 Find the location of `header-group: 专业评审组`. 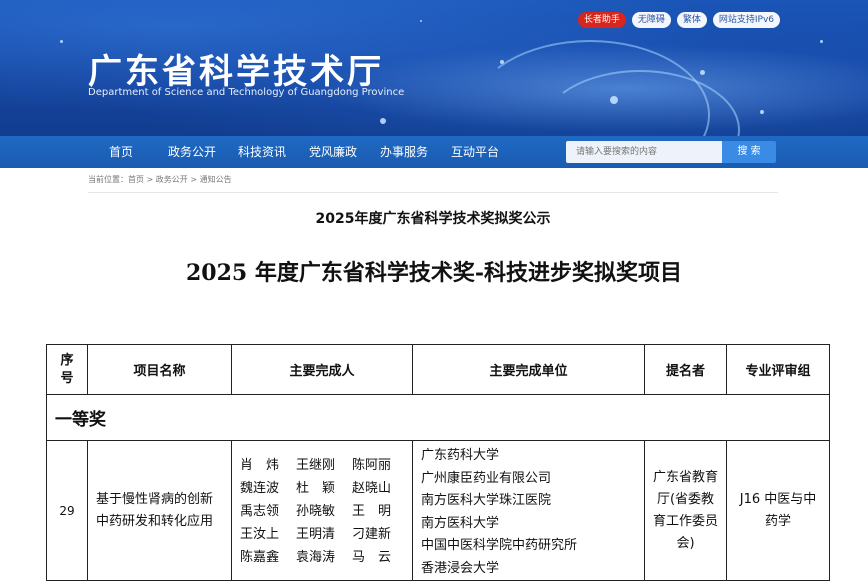

header-group: 专业评审组 is located at coordinates (778, 369).